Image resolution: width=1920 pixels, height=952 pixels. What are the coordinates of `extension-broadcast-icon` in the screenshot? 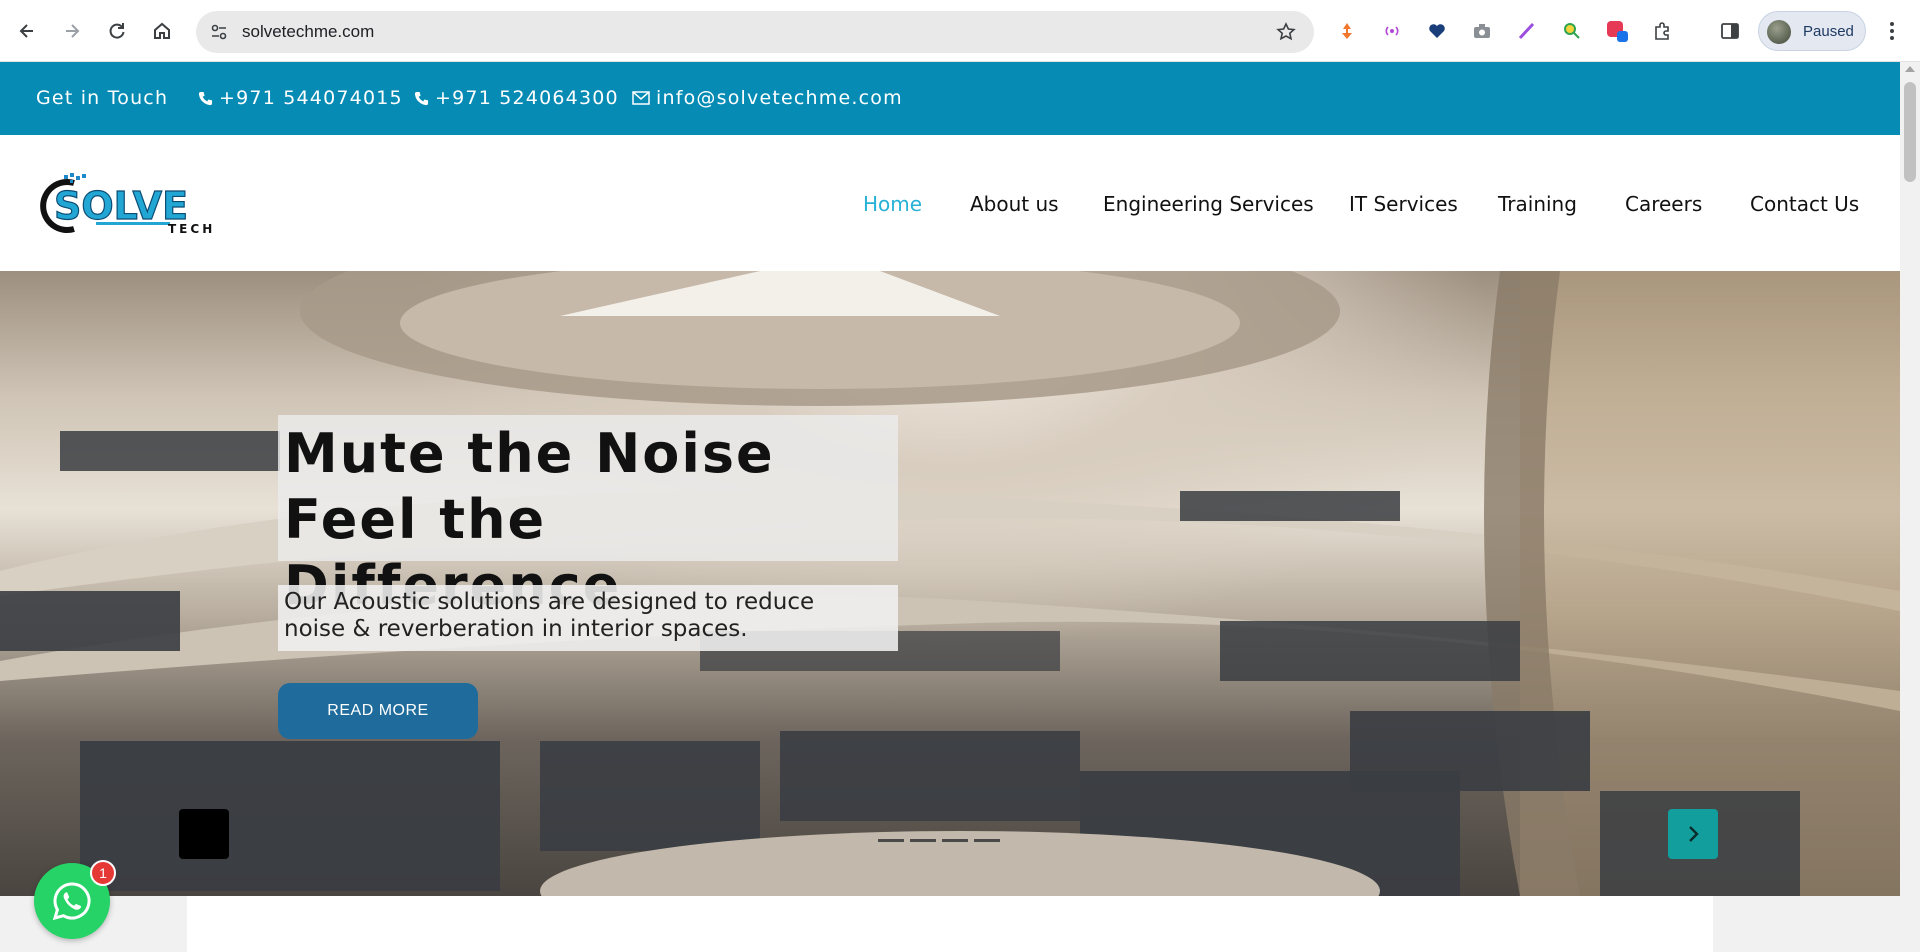 It's located at (1392, 31).